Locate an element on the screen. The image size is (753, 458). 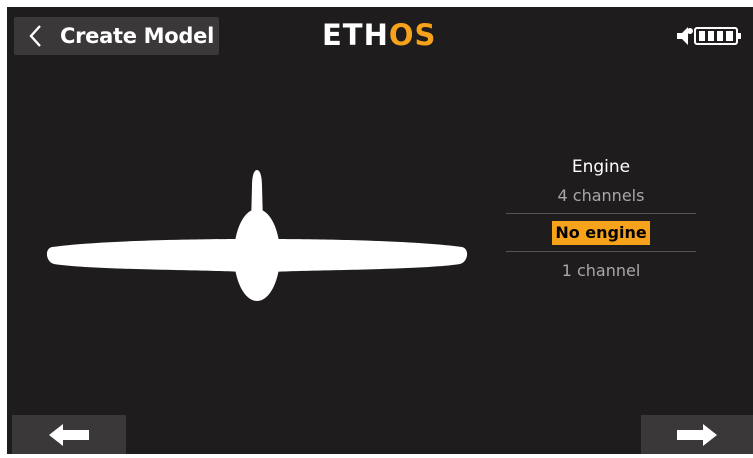
next-button is located at coordinates (697, 434).